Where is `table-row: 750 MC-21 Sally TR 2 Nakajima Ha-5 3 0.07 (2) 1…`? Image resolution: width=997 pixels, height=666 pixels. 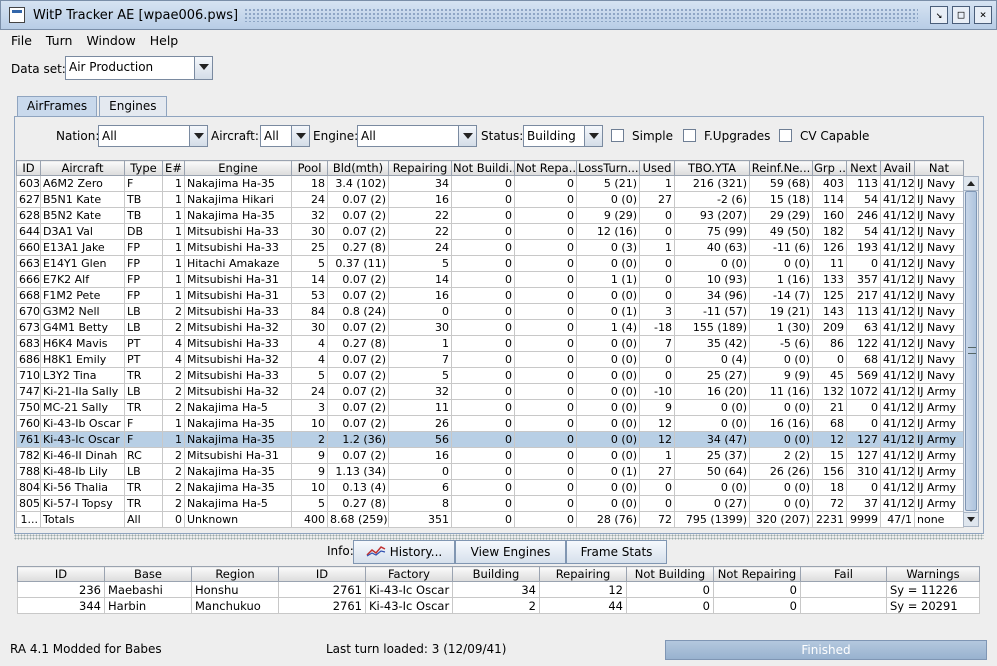
table-row: 750 MC-21 Sally TR 2 Nakajima Ha-5 3 0.07 (2) 1… is located at coordinates (490, 407).